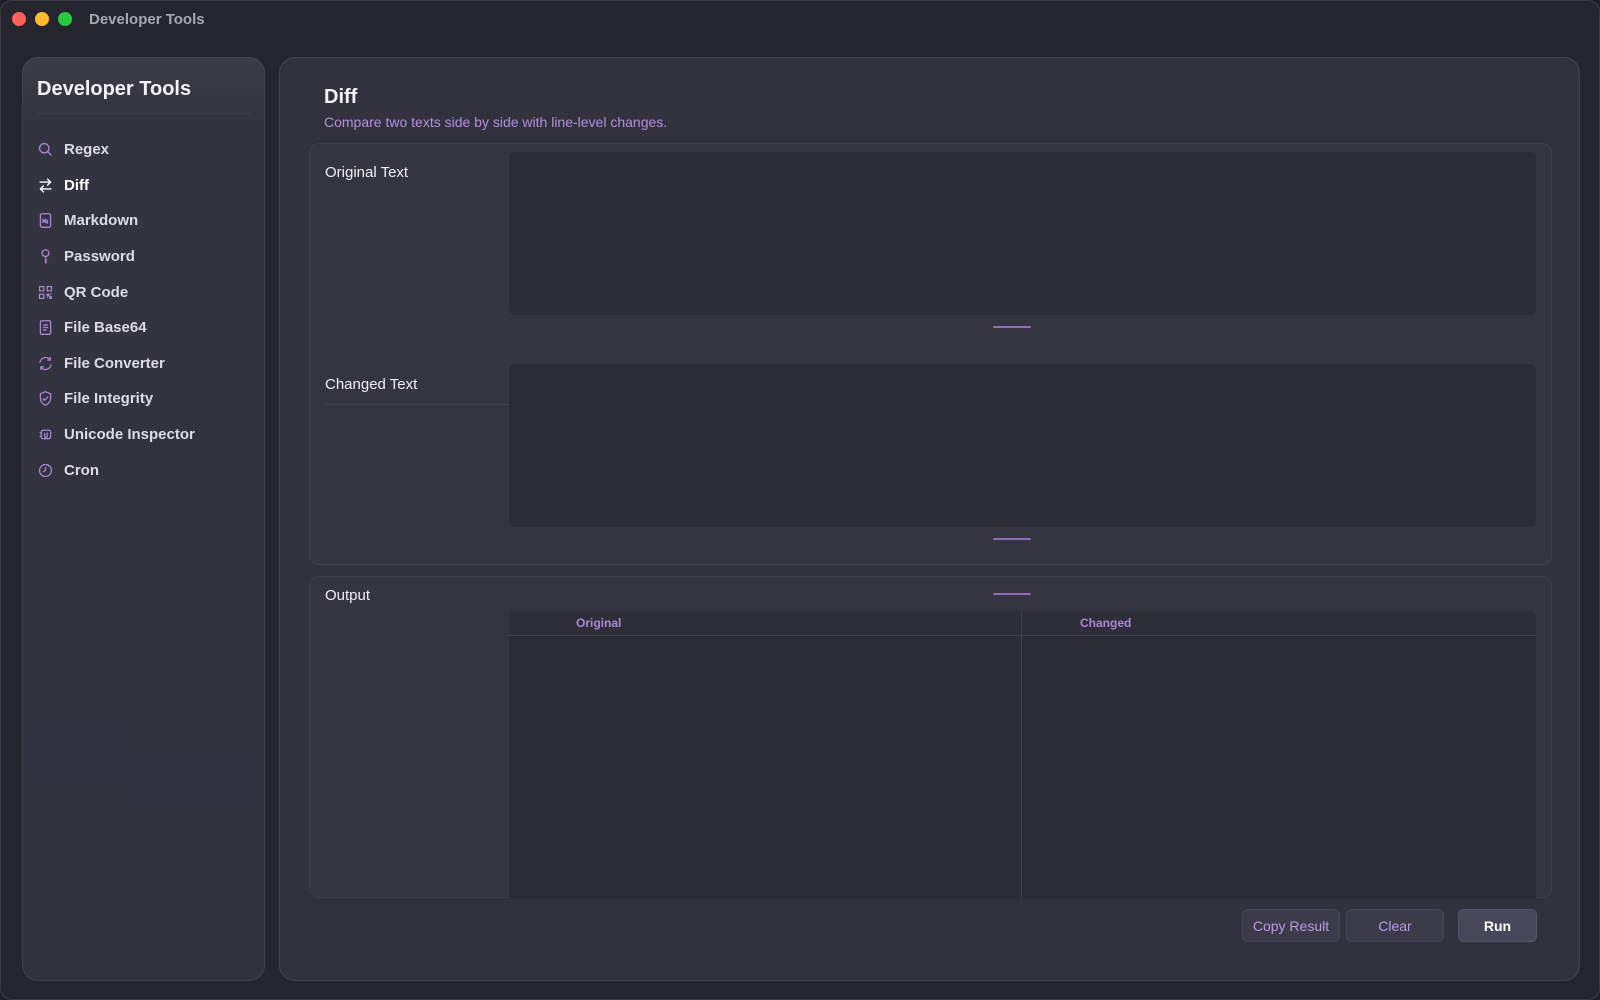  I want to click on sidebar-item-label: File Integrity, so click(109, 399).